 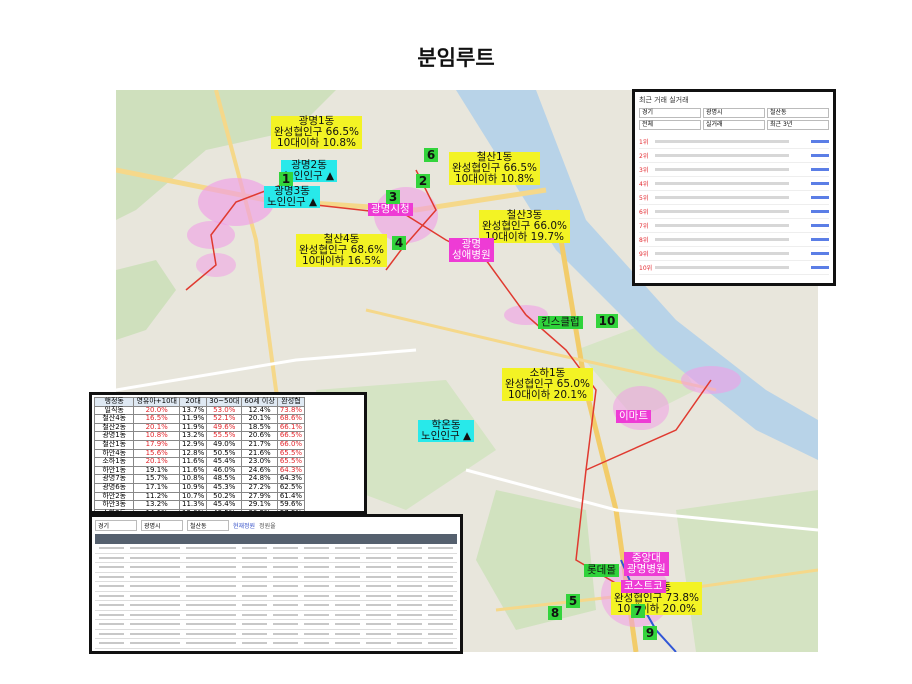 I want to click on panel-filter: 광명시, so click(x=734, y=113).